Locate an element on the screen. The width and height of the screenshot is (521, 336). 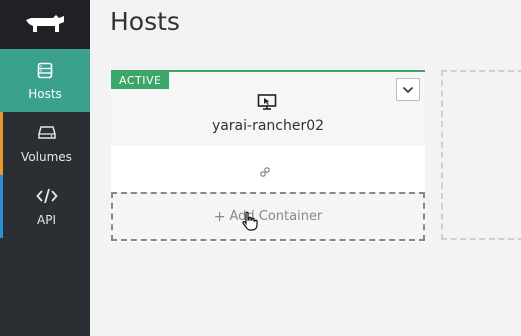
code-icon is located at coordinates (46, 196).